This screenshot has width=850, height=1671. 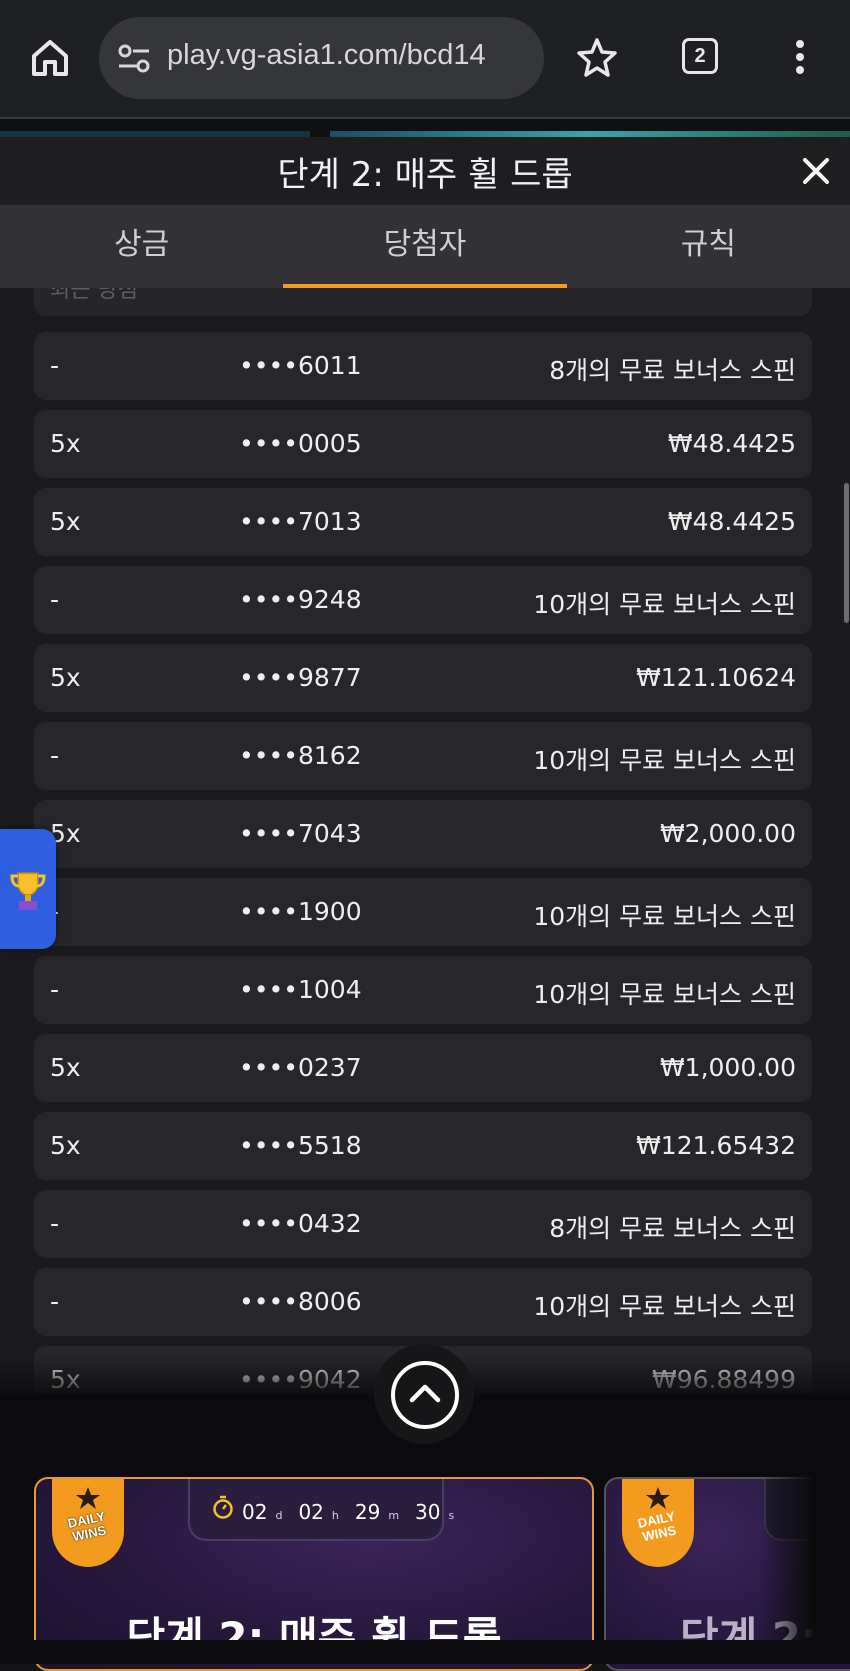 I want to click on modal-header: 단계 2: 매주 휠 드롭, so click(x=425, y=171).